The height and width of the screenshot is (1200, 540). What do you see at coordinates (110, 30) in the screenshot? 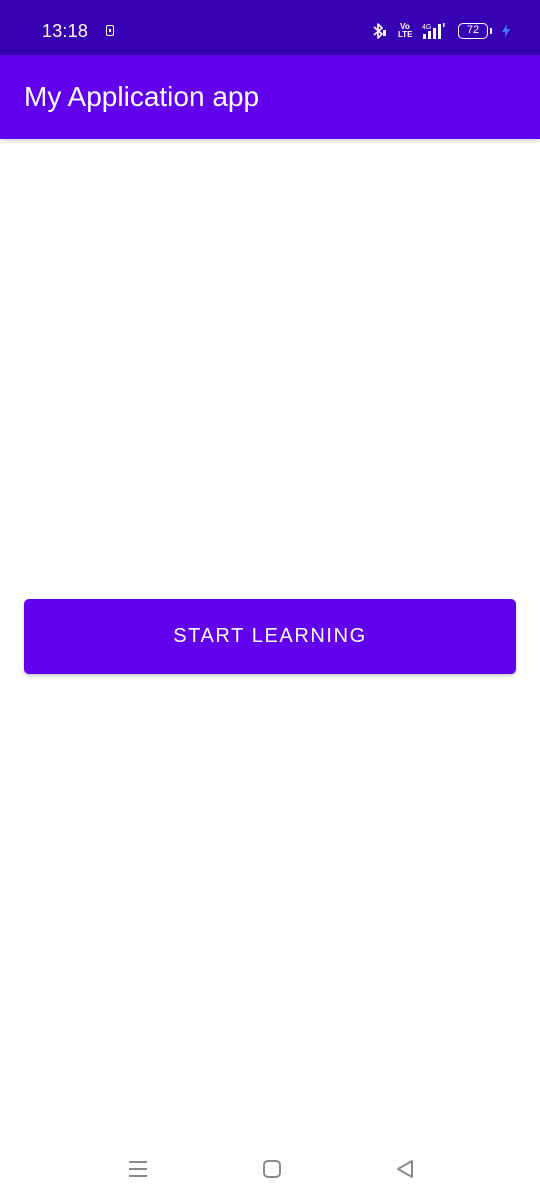
I see `sim-icon` at bounding box center [110, 30].